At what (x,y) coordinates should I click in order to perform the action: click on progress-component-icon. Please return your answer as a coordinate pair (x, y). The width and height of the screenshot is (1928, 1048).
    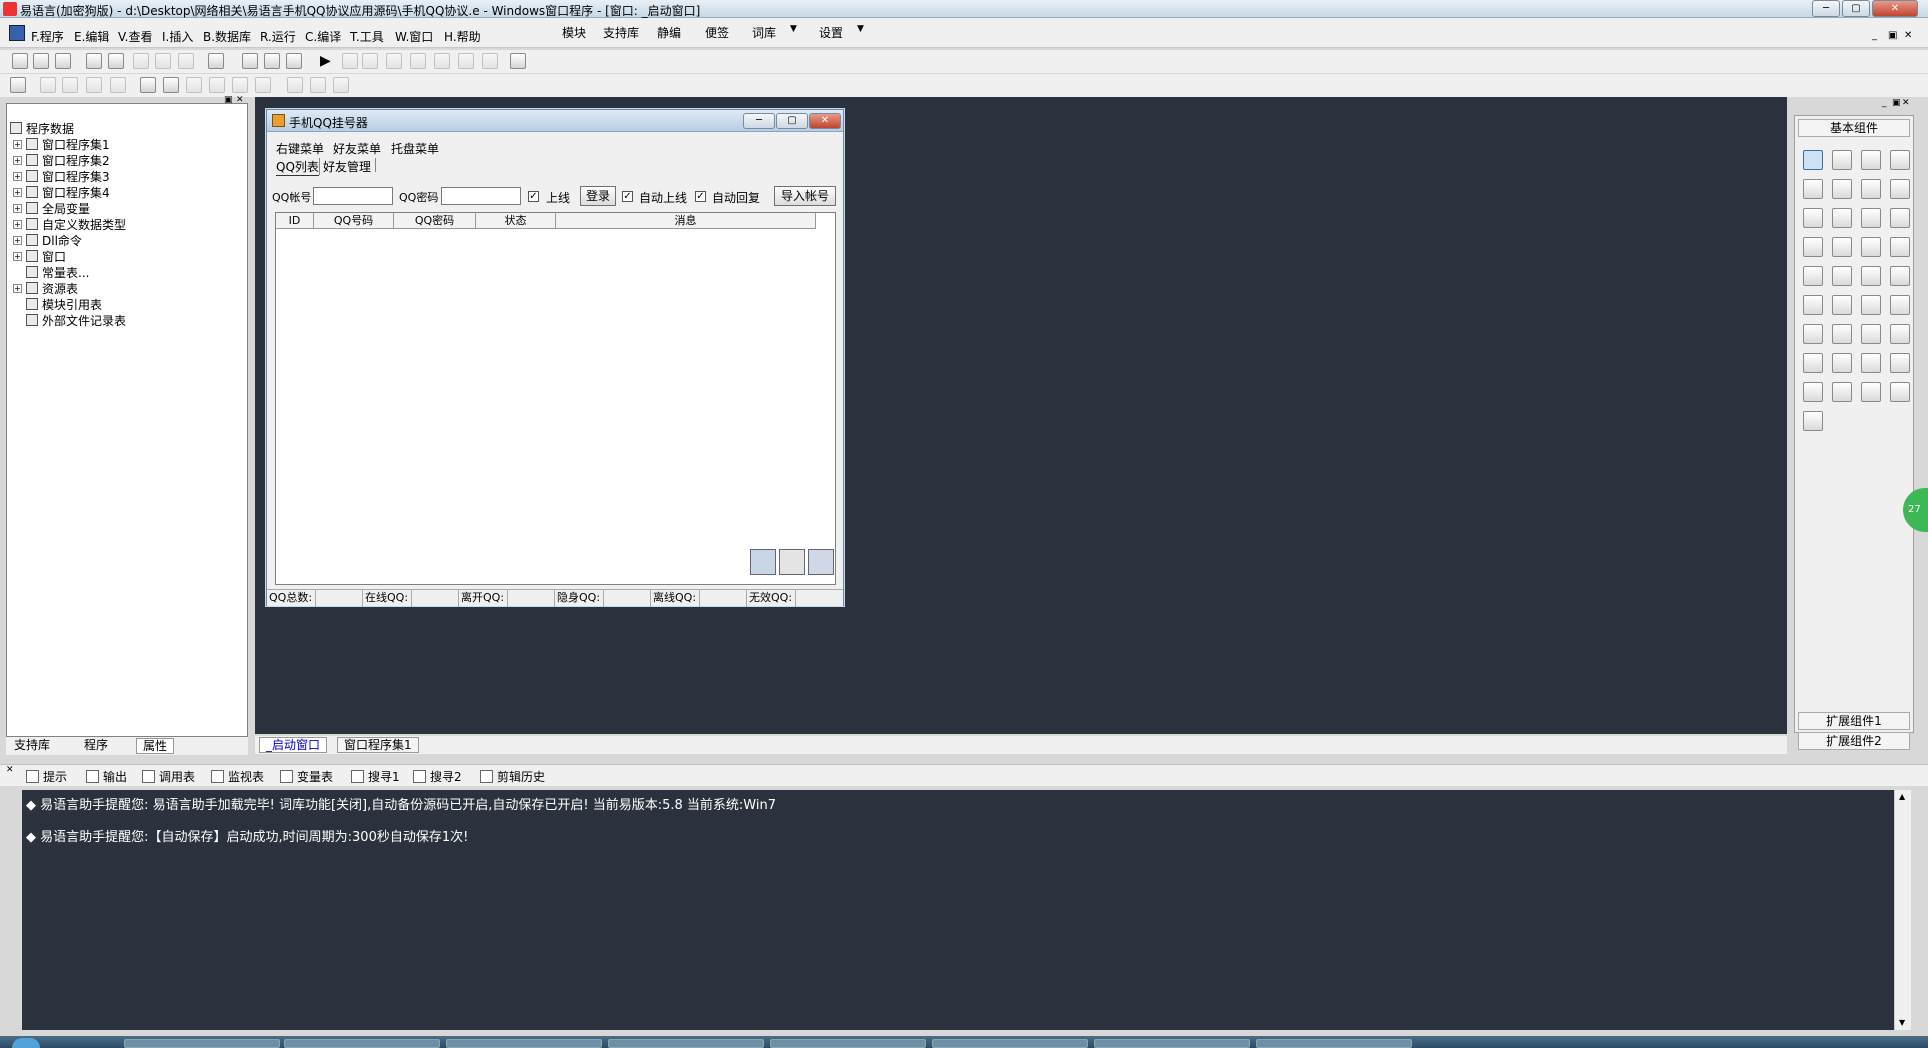
    Looking at the image, I should click on (1900, 247).